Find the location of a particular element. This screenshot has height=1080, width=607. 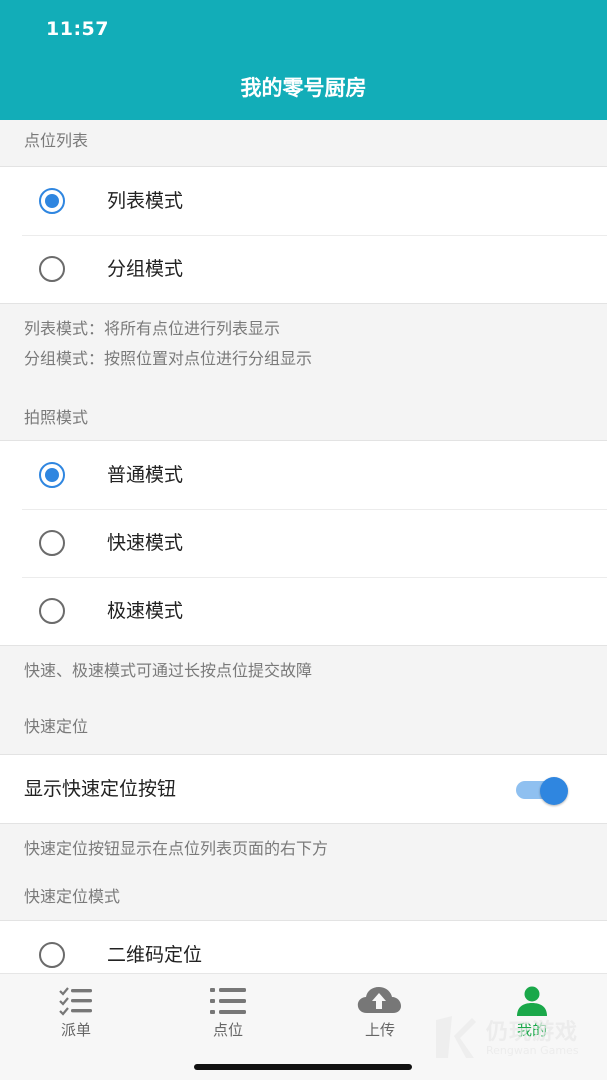

point-list-options: 列表模式 分组模式 is located at coordinates (303, 235).